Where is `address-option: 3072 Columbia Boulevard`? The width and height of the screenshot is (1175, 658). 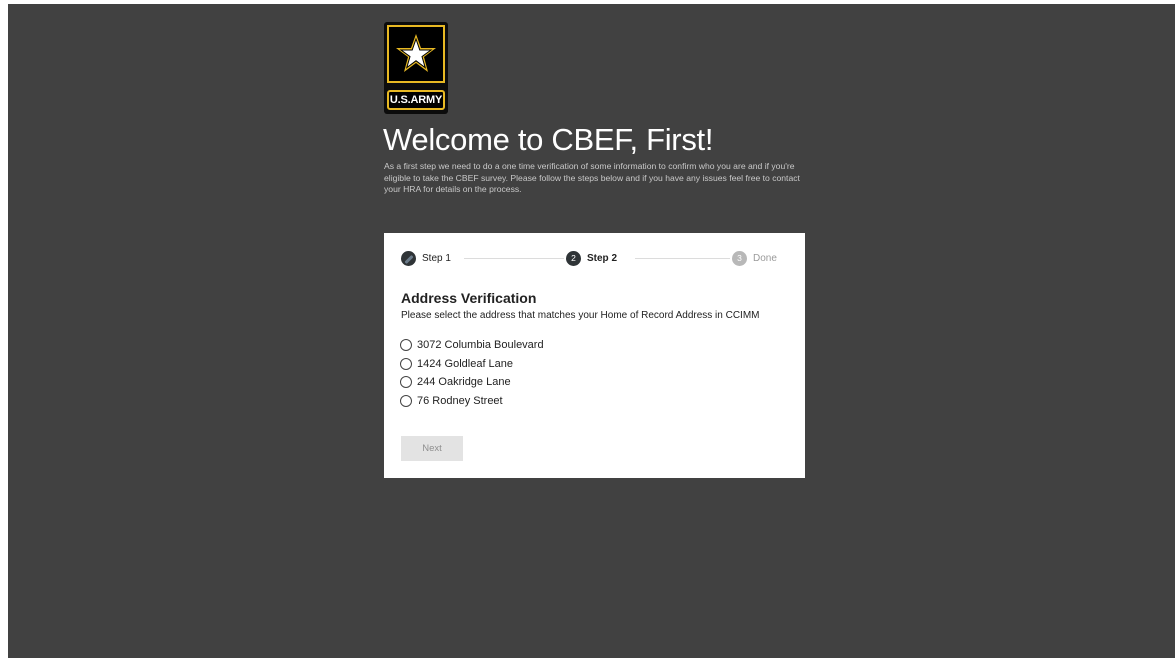
address-option: 3072 Columbia Boulevard is located at coordinates (472, 345).